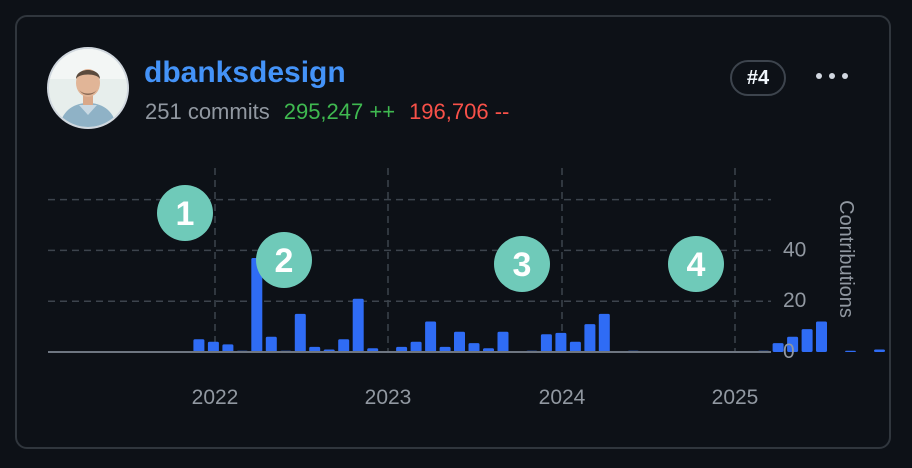  I want to click on annotation-badge: 4, so click(696, 264).